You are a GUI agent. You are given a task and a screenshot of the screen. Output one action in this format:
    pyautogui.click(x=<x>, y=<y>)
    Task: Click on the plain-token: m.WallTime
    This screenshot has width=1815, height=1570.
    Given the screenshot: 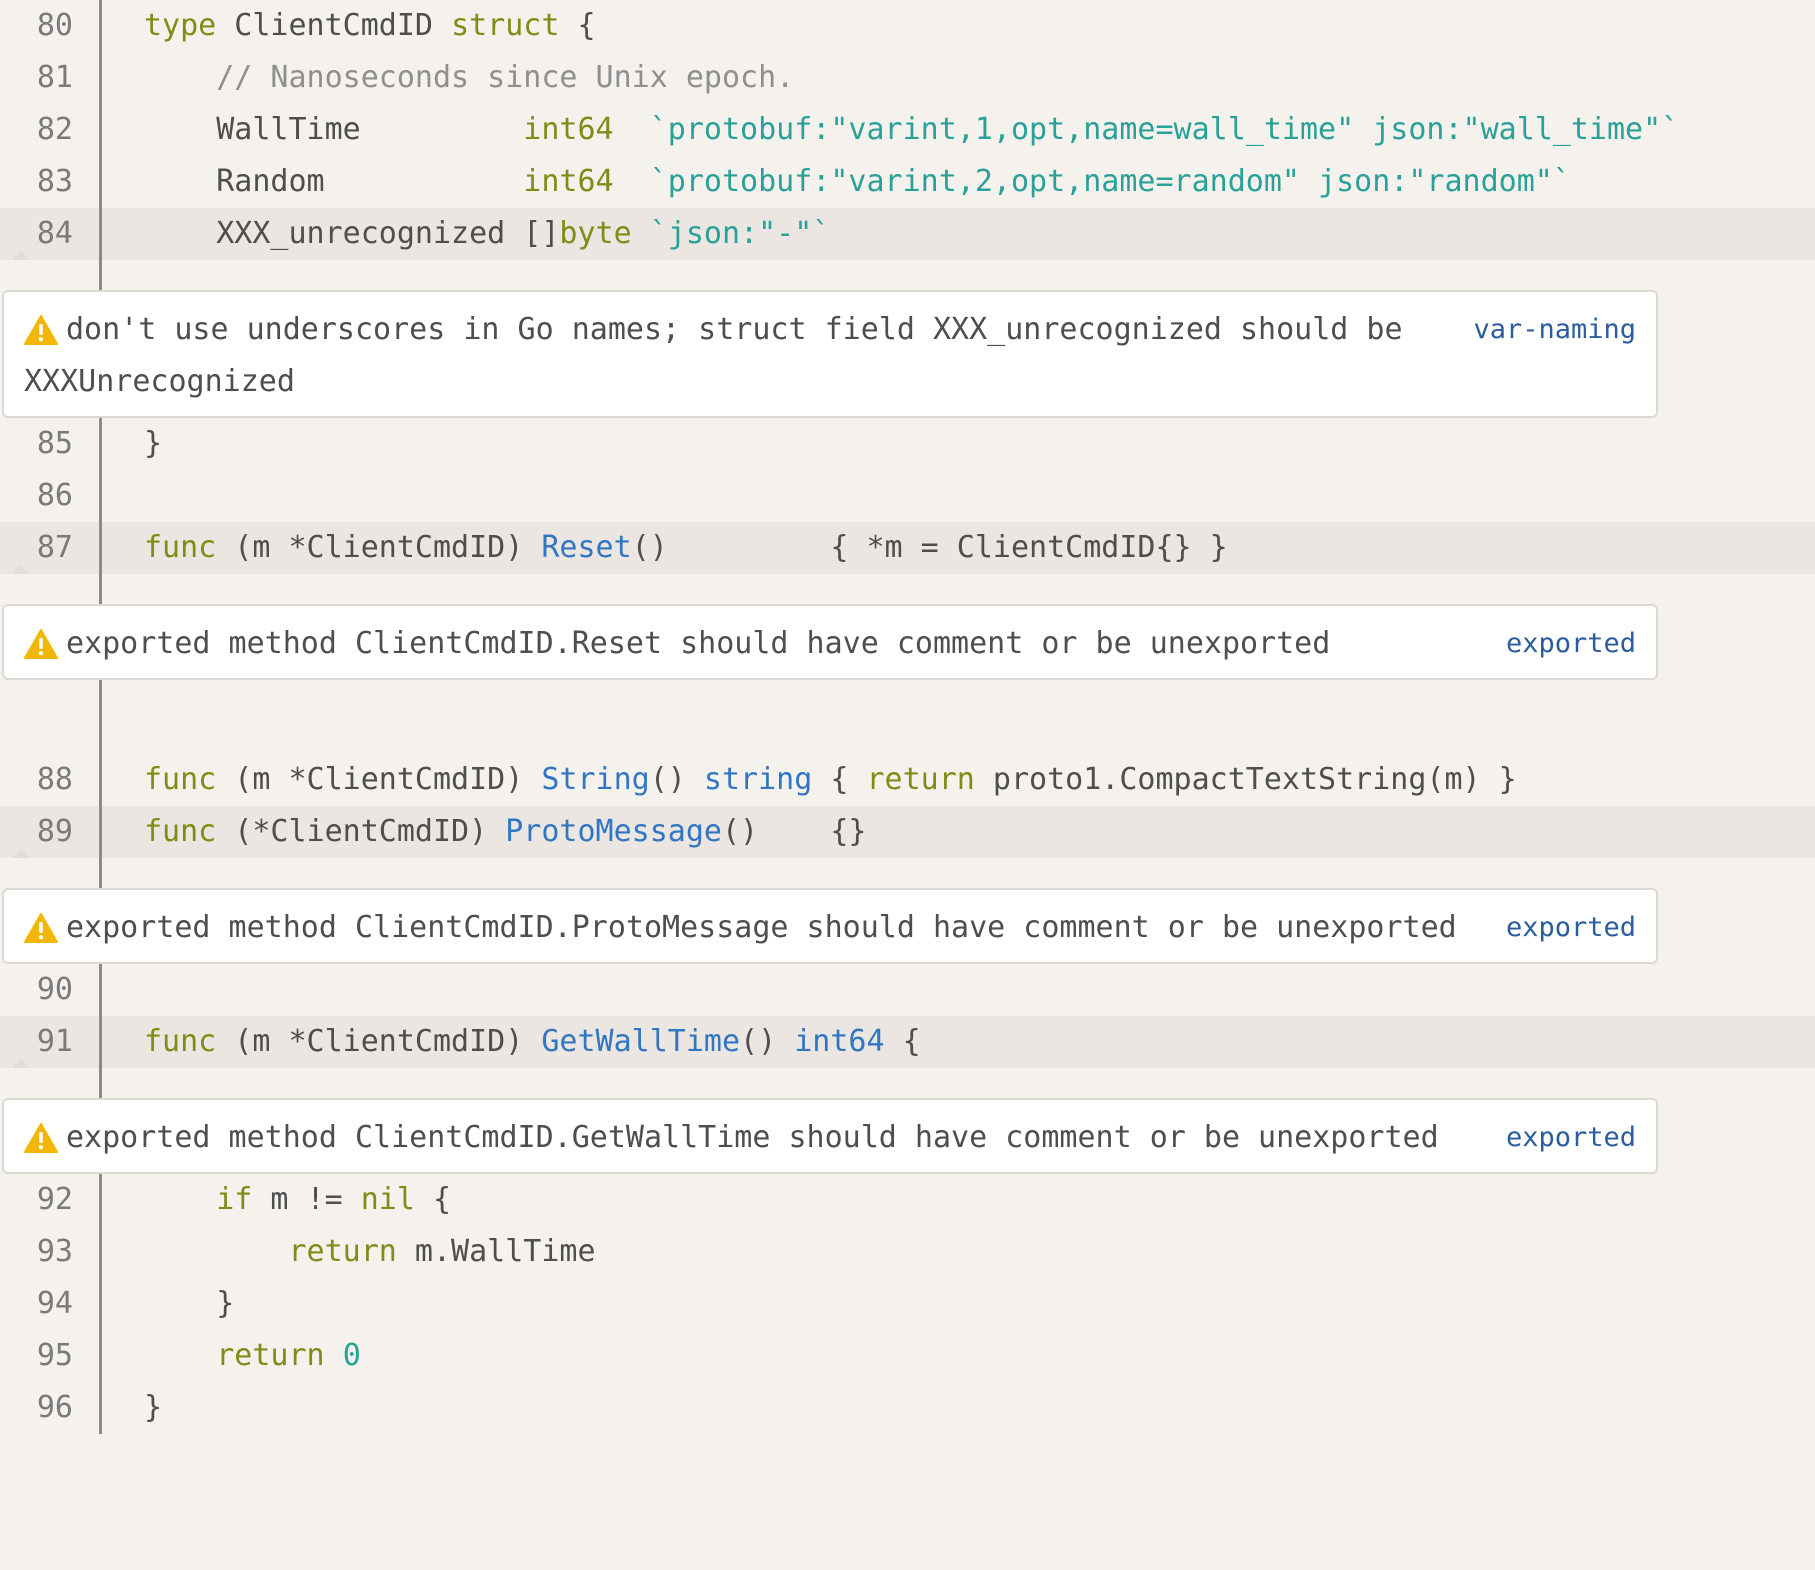 What is the action you would take?
    pyautogui.click(x=496, y=1251)
    